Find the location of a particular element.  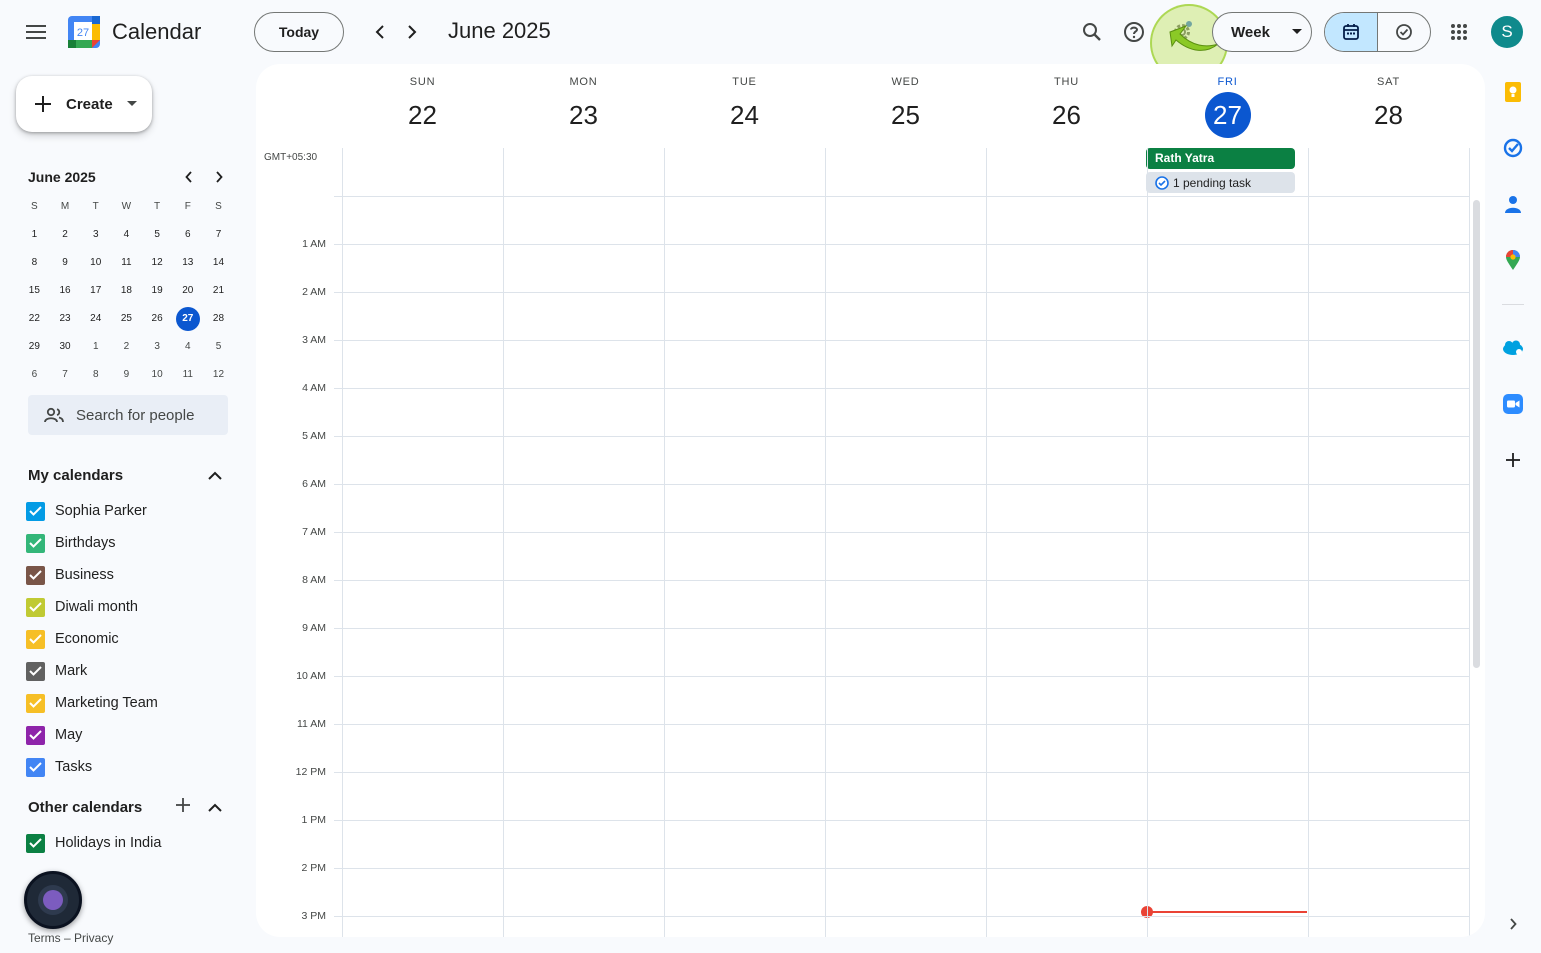

calendar-item: Tasks is located at coordinates (59, 767).